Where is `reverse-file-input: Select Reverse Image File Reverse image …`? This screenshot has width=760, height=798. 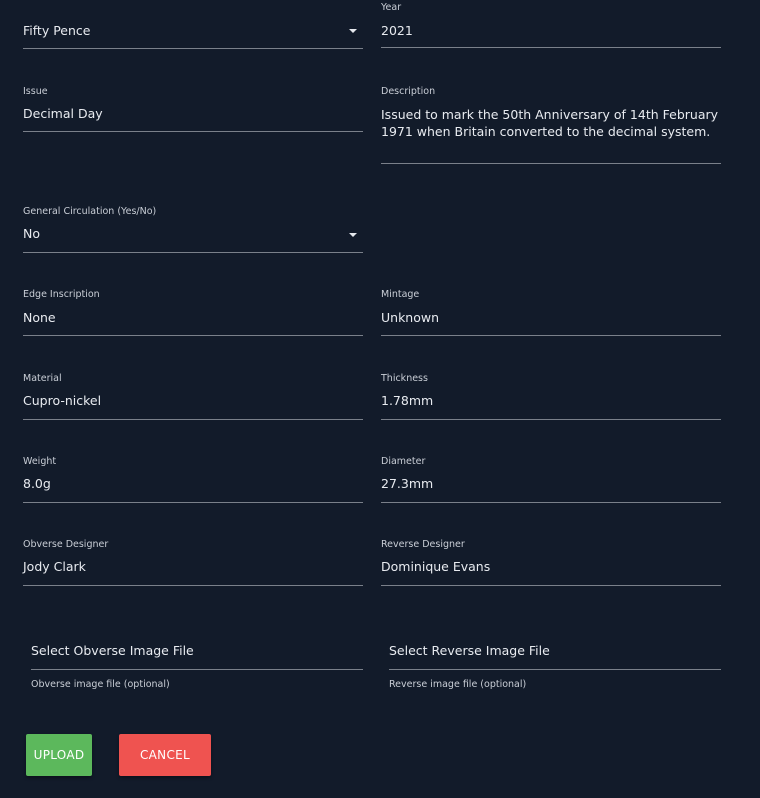 reverse-file-input: Select Reverse Image File Reverse image … is located at coordinates (555, 668).